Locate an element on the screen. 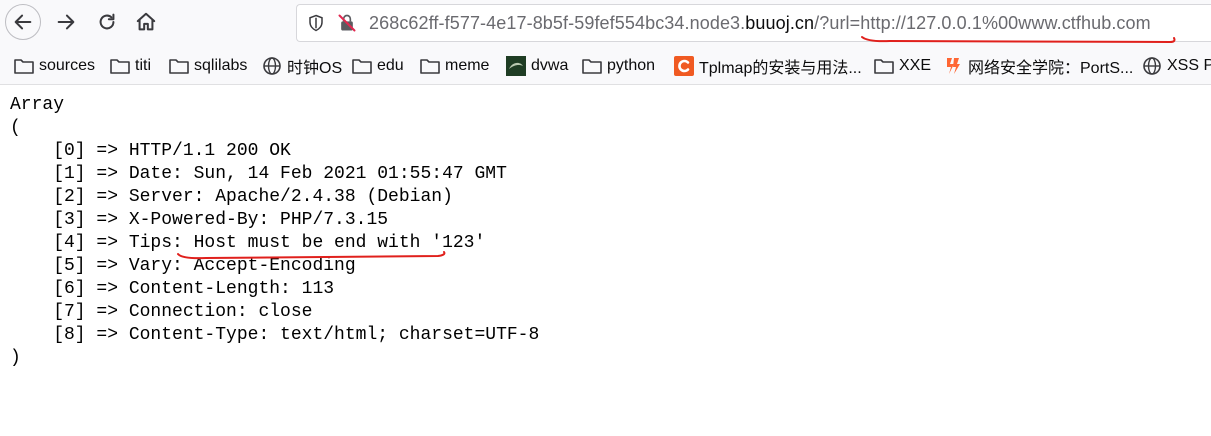  bookmark-sqlilabs: sqlilabs is located at coordinates (208, 66).